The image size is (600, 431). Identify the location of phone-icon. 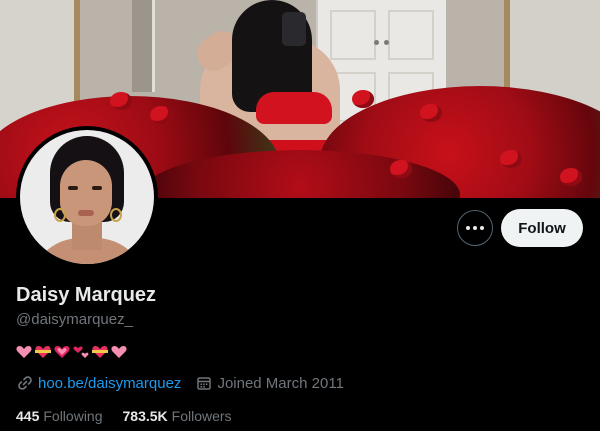
(294, 29).